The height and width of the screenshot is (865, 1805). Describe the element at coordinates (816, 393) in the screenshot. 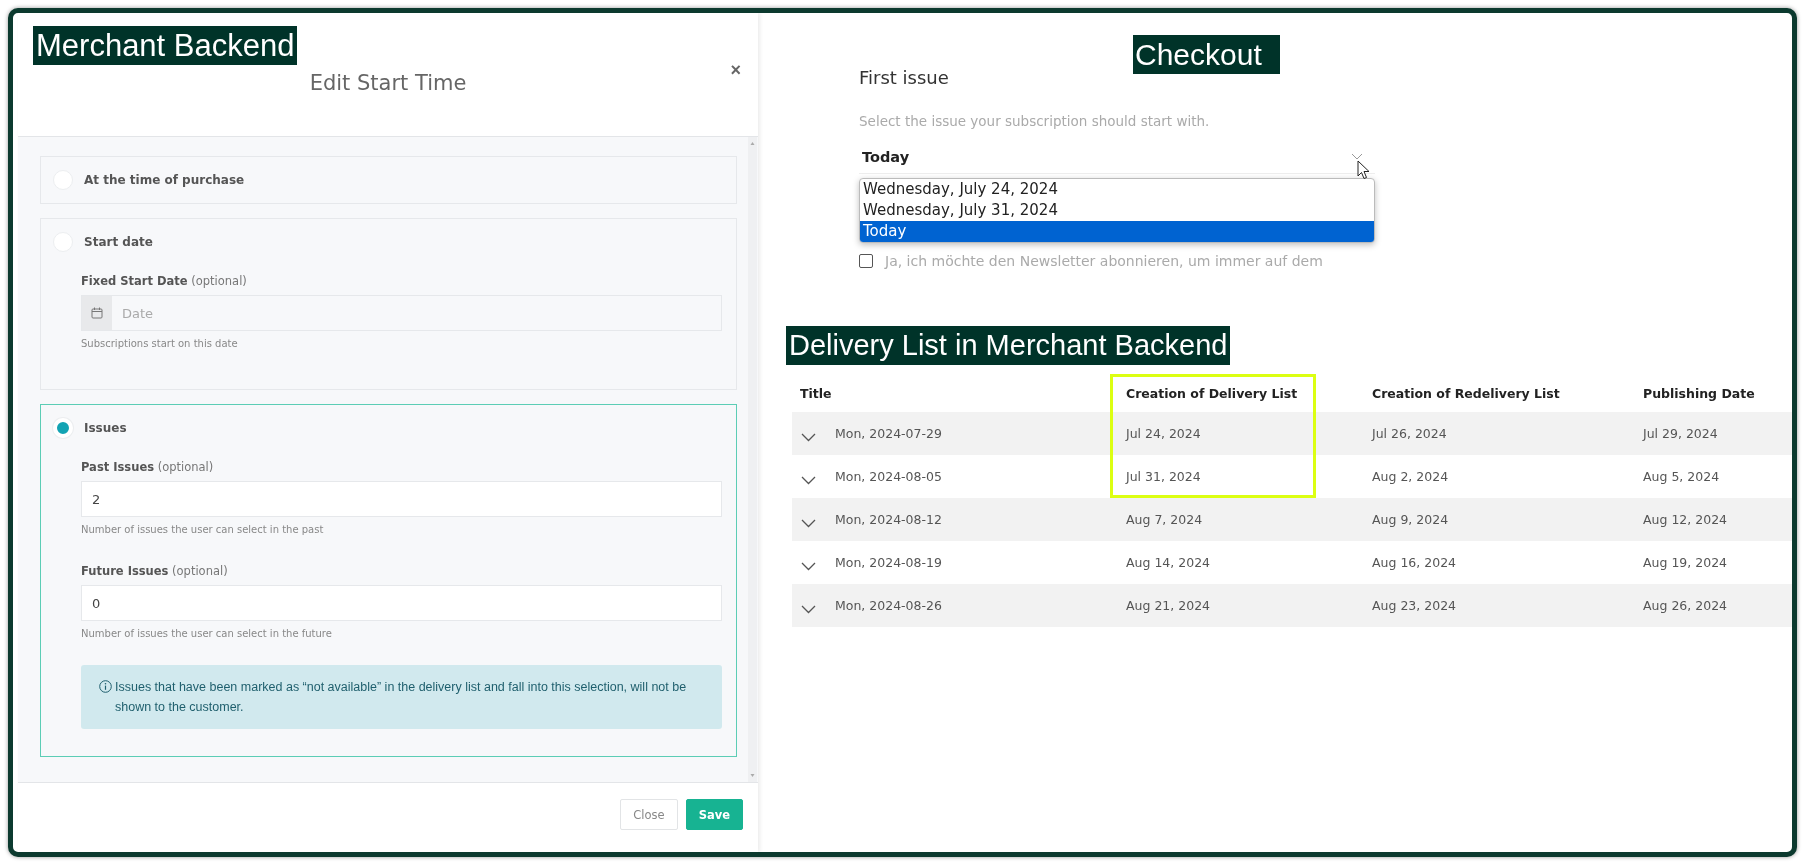

I see `column-header: Title` at that location.